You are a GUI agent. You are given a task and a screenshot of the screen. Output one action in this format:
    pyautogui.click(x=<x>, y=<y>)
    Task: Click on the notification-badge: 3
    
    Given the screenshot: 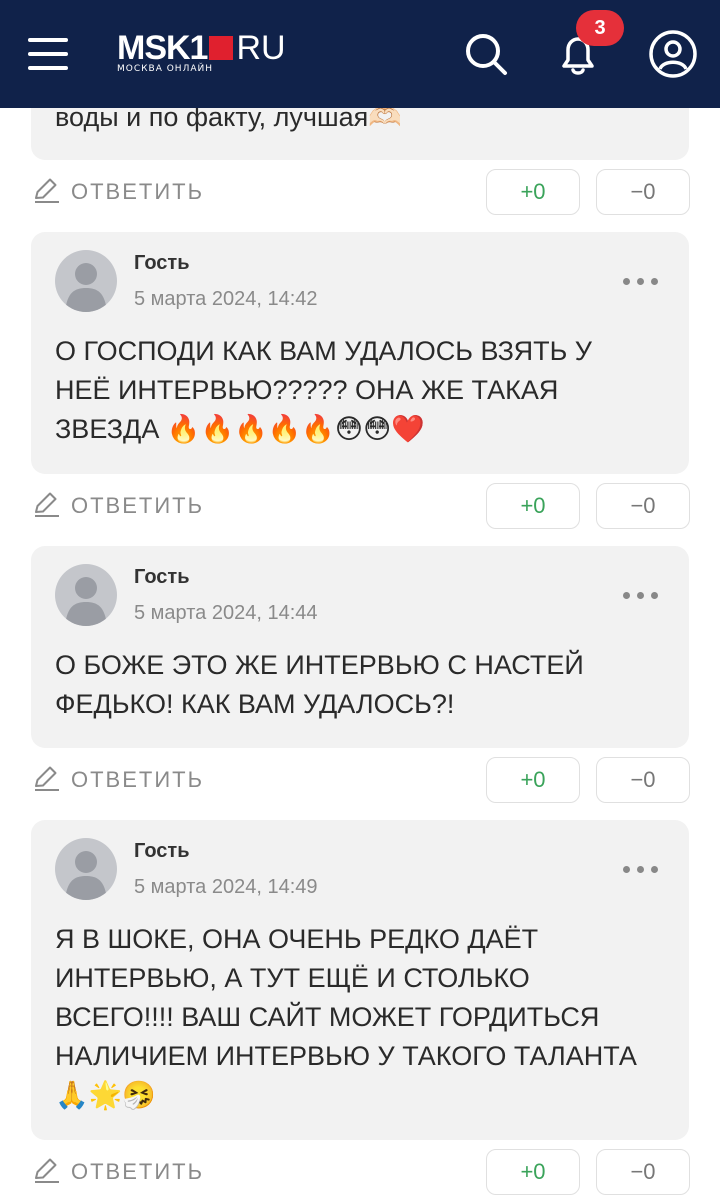 What is the action you would take?
    pyautogui.click(x=600, y=28)
    